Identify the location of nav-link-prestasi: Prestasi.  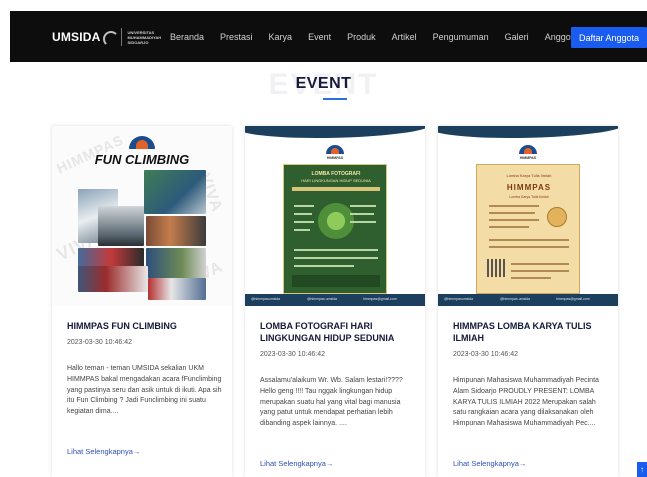
(236, 37).